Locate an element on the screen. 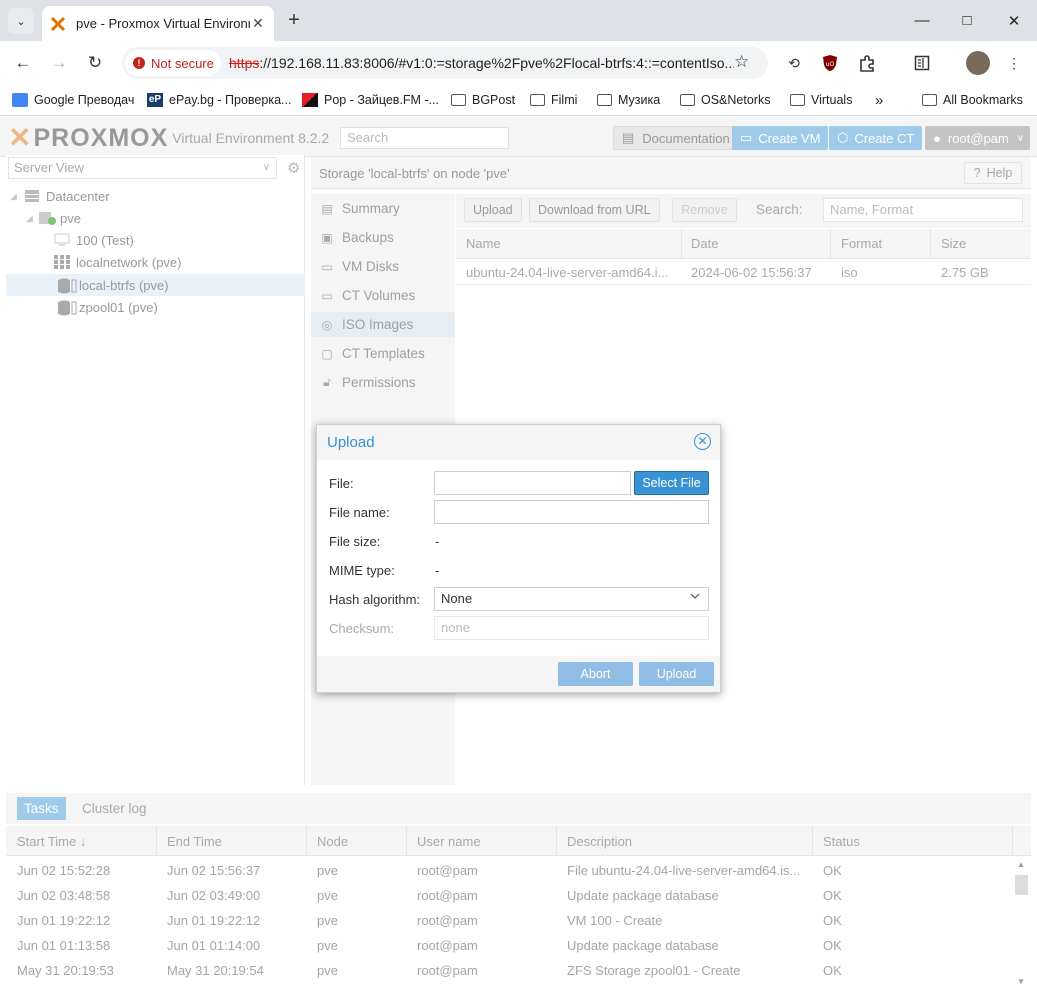 The image size is (1037, 997). bookmark-filmi: Filmi is located at coordinates (553, 100).